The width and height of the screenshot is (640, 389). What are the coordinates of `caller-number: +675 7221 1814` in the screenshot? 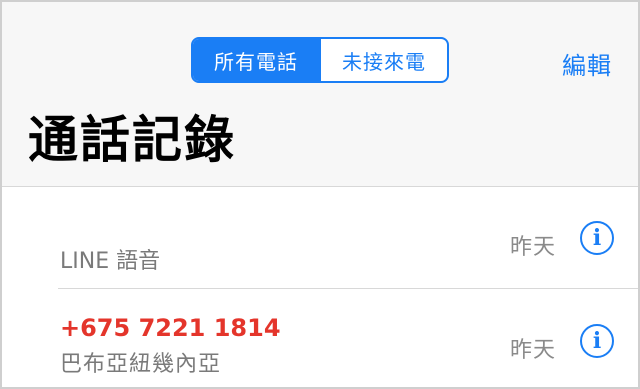 It's located at (170, 328).